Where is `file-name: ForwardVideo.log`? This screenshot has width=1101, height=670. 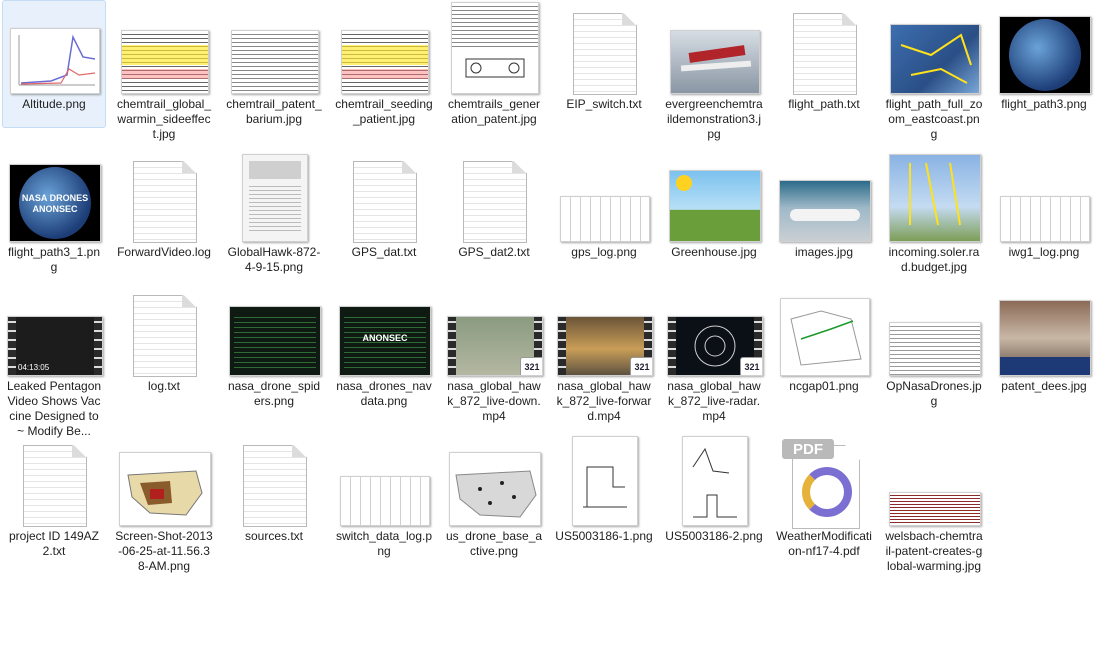 file-name: ForwardVideo.log is located at coordinates (164, 252).